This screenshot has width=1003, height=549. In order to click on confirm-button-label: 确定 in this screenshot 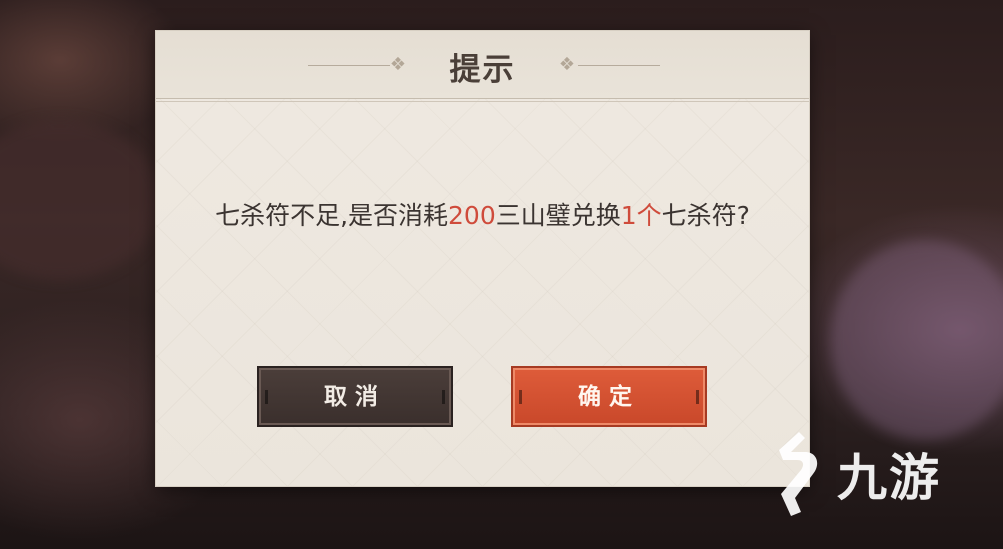, I will do `click(609, 397)`.